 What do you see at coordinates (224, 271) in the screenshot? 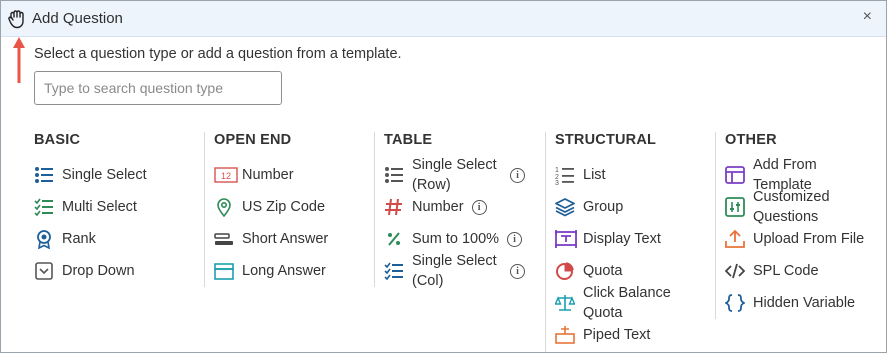
I see `long-answer-icon` at bounding box center [224, 271].